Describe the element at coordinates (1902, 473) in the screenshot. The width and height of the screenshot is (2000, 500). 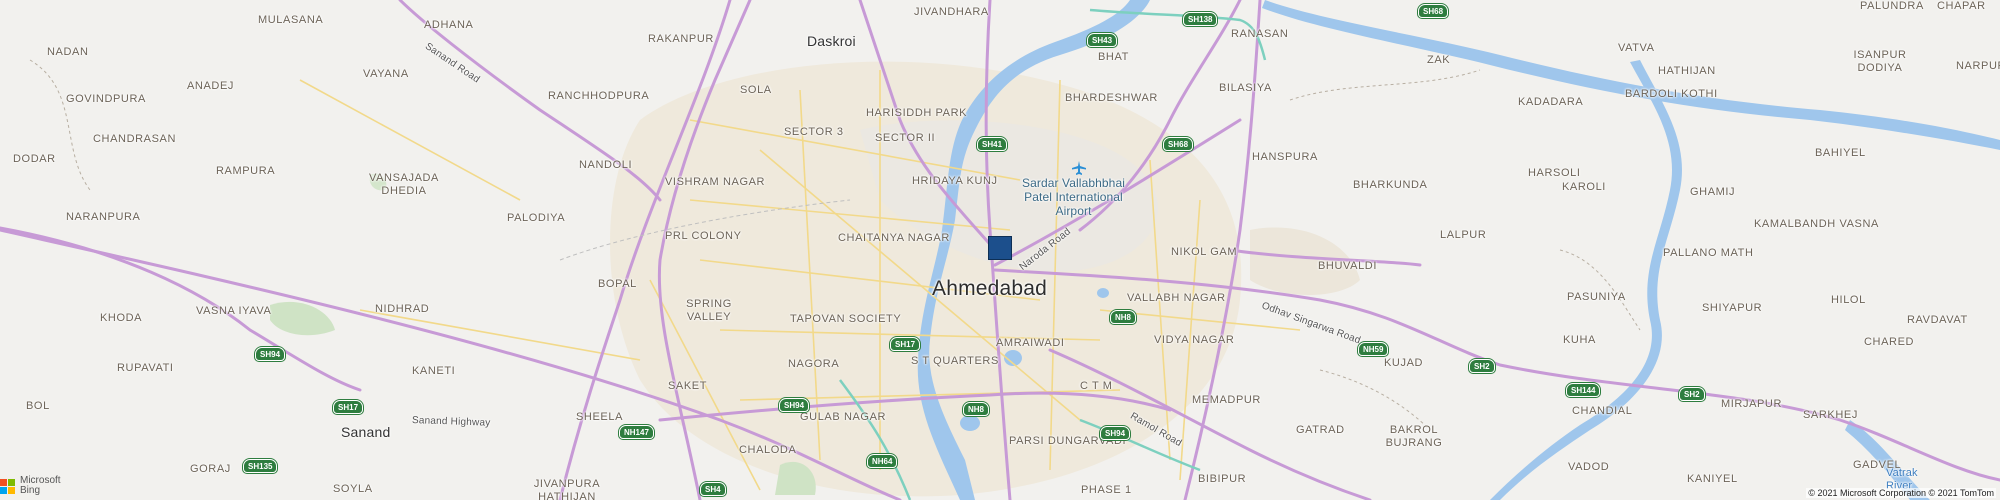
I see `river-label-line: Vatrak` at that location.